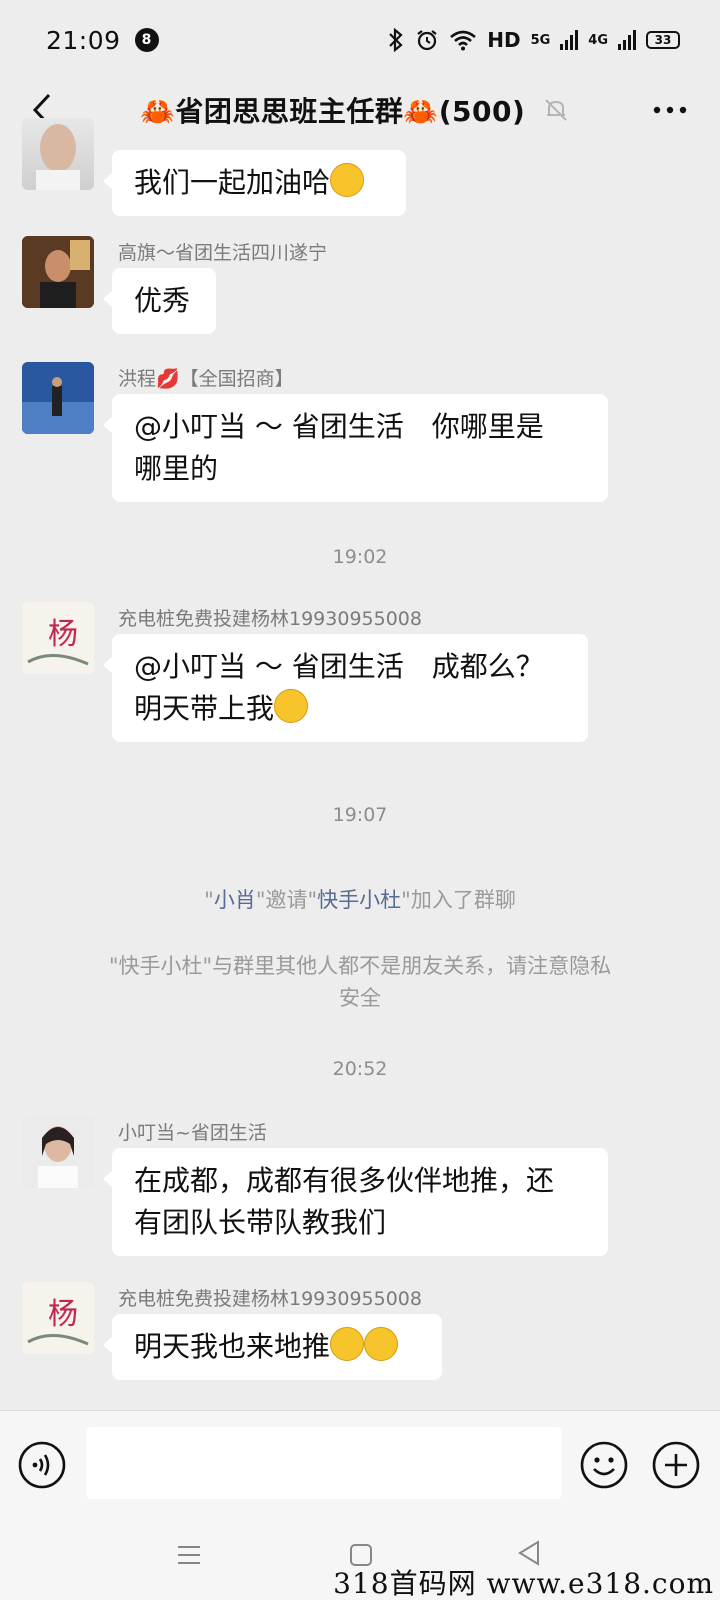 The height and width of the screenshot is (1600, 720). I want to click on message-bubble: 优秀, so click(159, 301).